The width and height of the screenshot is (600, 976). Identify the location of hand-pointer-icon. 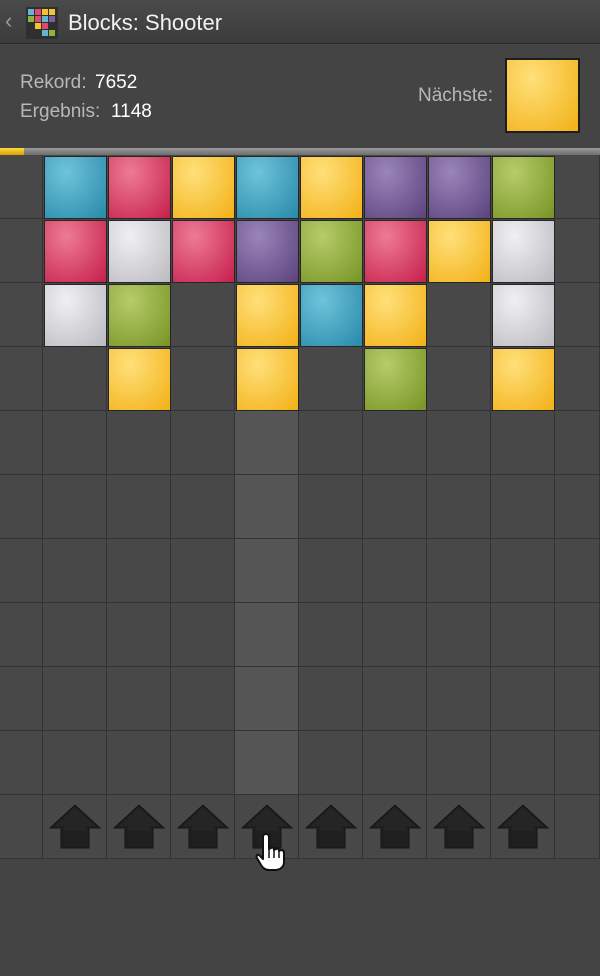
(270, 852).